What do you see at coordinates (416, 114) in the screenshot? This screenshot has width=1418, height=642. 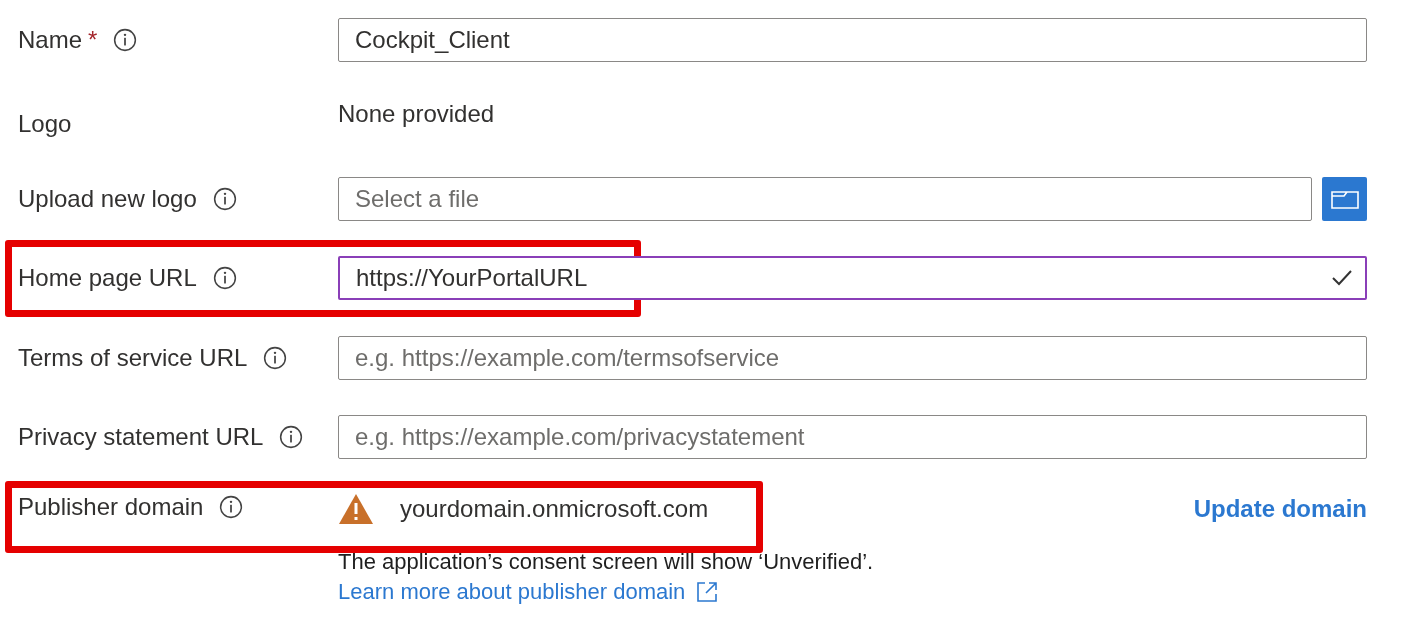 I see `logo-value: None provided` at bounding box center [416, 114].